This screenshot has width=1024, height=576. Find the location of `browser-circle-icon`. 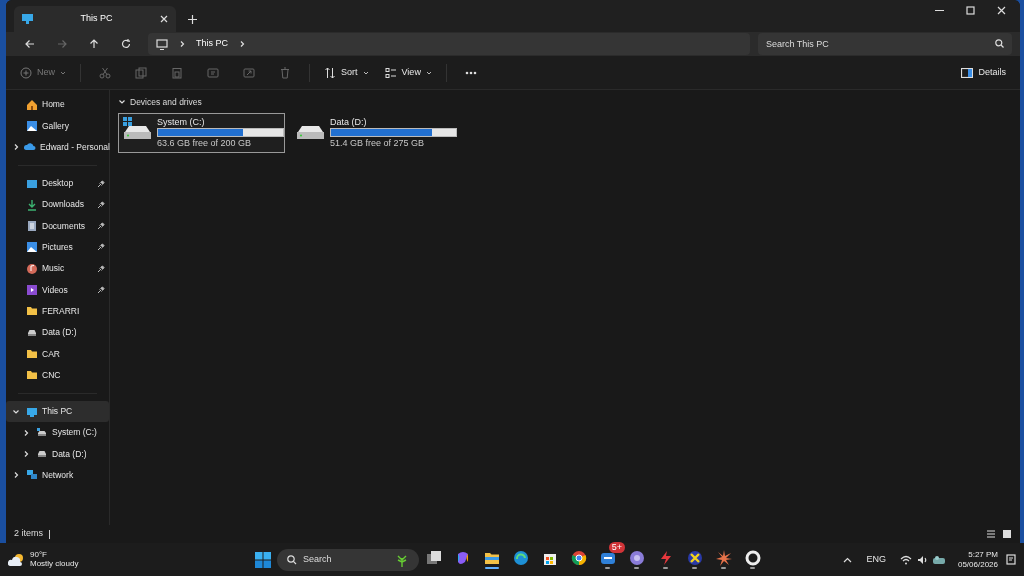

browser-circle-icon is located at coordinates (578, 558).